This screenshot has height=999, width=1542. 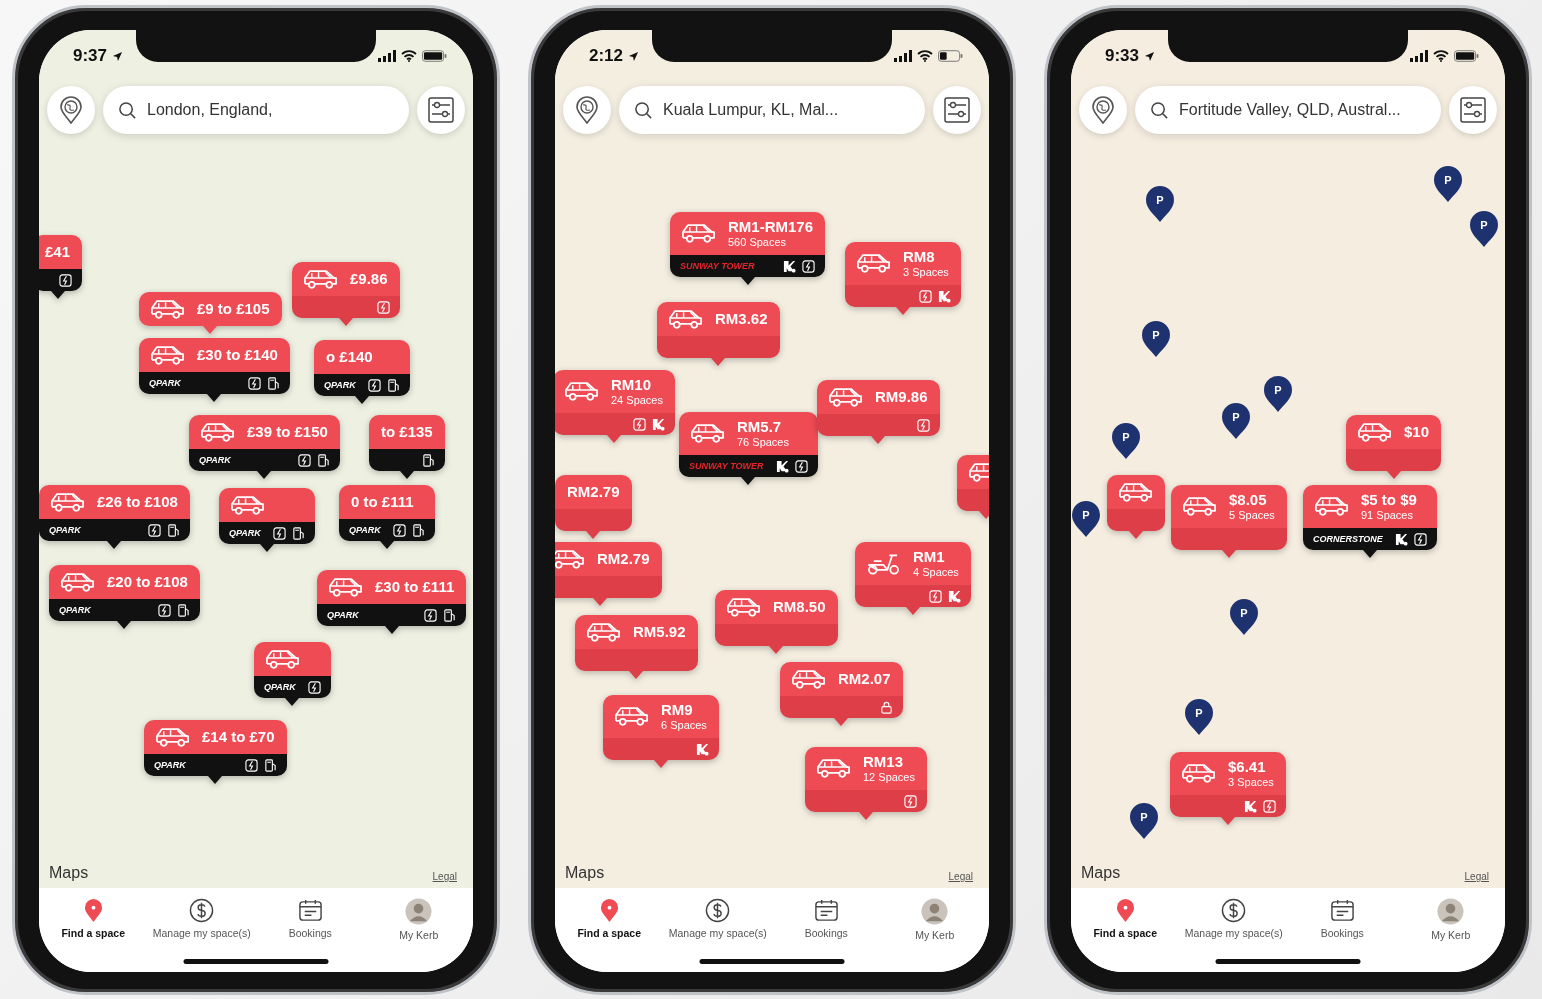 What do you see at coordinates (1136, 520) in the screenshot?
I see `pin-footer` at bounding box center [1136, 520].